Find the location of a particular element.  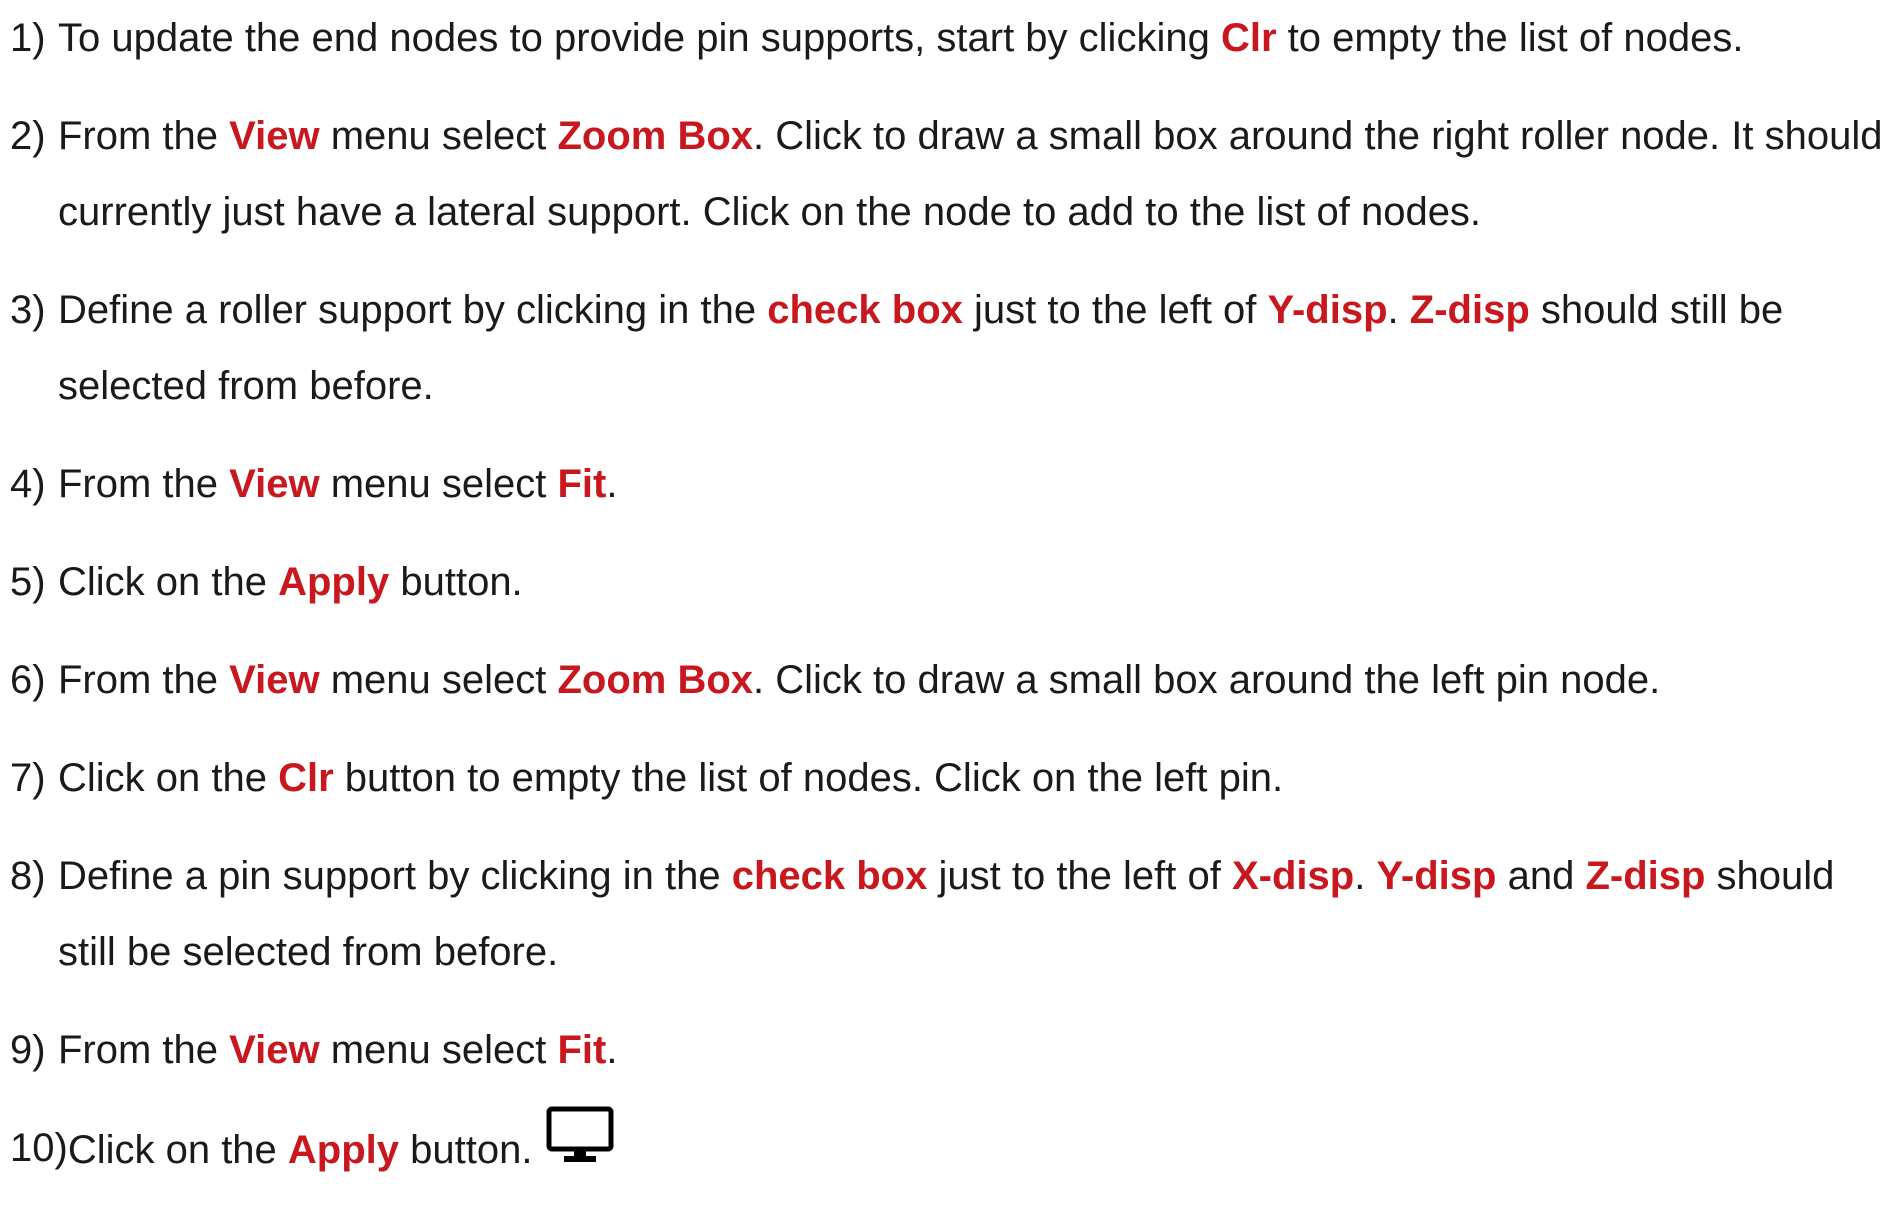

step-number: 3) is located at coordinates (28, 310).